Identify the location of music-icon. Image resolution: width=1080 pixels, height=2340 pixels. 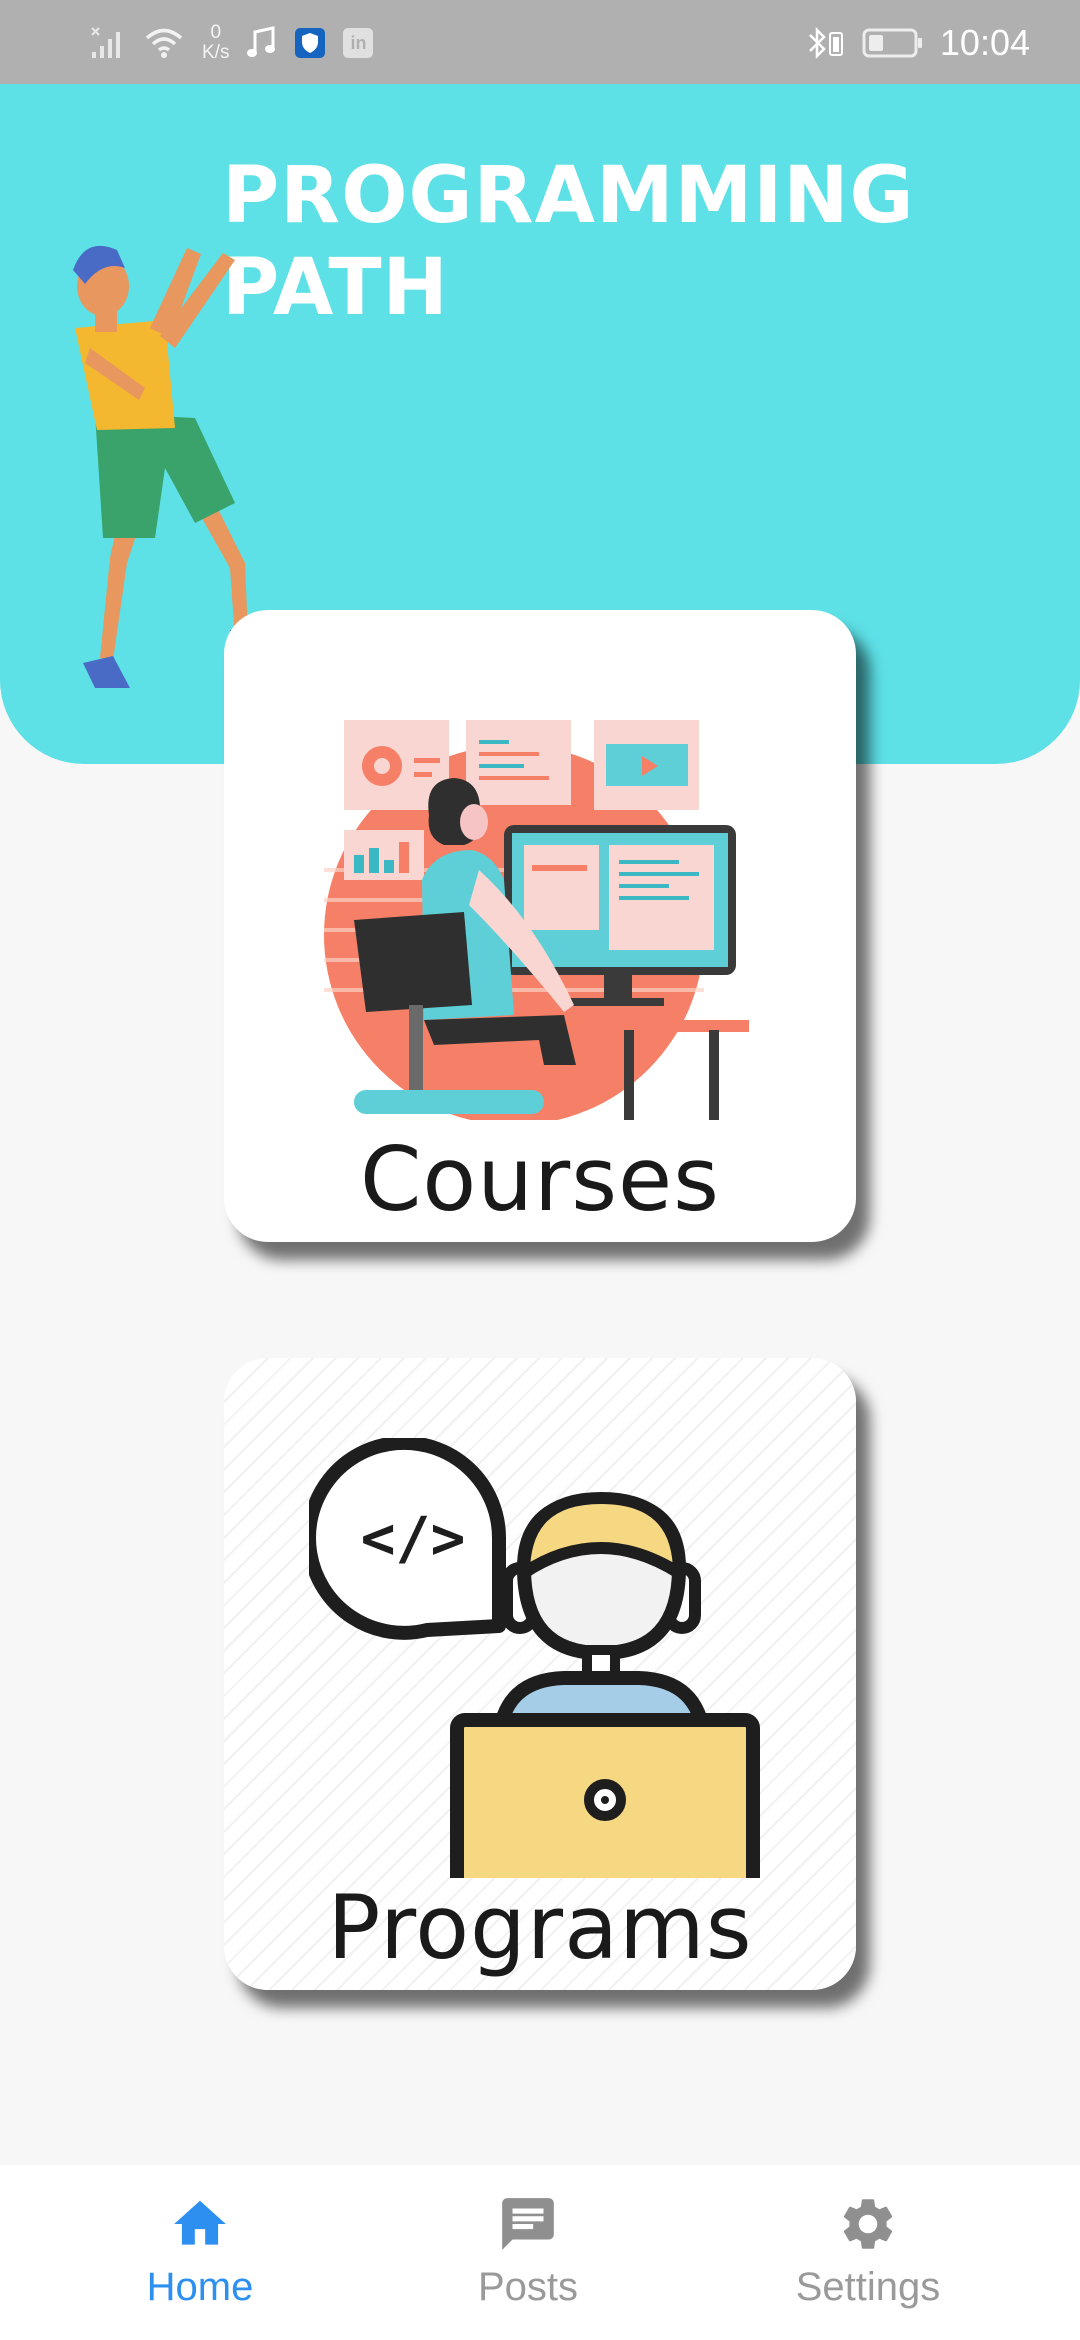
(261, 41).